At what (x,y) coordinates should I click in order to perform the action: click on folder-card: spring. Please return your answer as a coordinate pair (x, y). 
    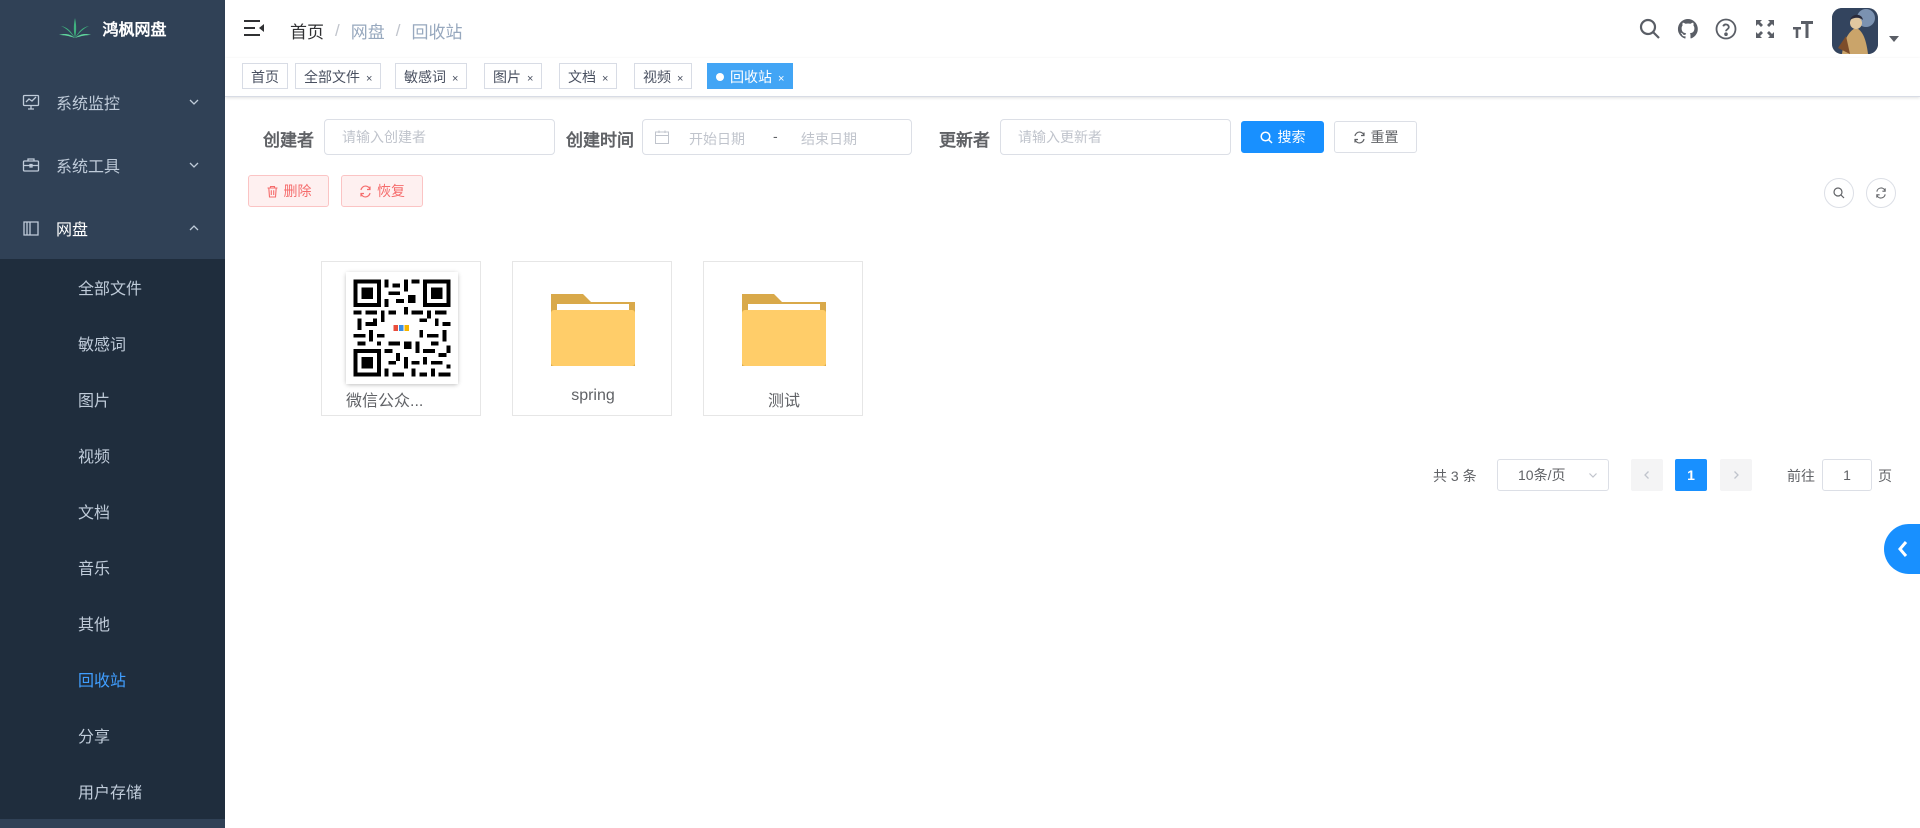
    Looking at the image, I should click on (592, 338).